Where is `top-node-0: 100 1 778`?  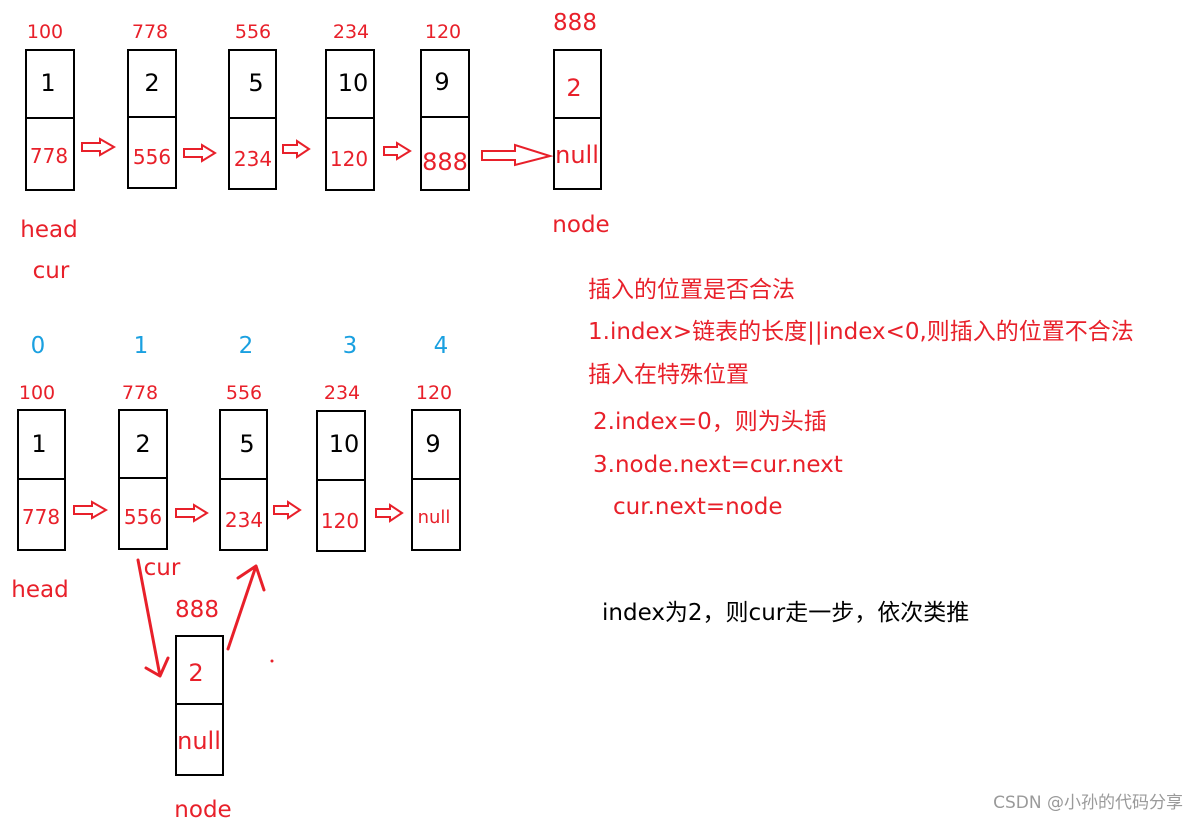 top-node-0: 100 1 778 is located at coordinates (50, 106).